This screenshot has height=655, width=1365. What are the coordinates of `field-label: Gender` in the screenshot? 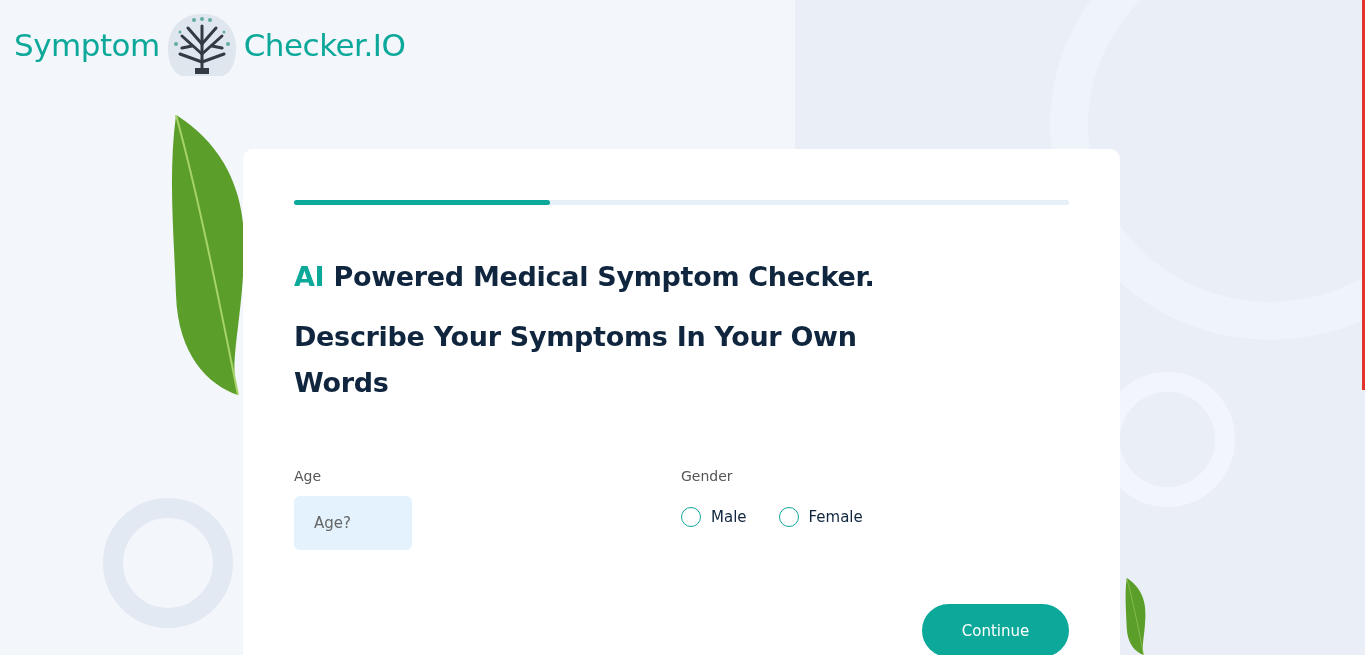 It's located at (707, 476).